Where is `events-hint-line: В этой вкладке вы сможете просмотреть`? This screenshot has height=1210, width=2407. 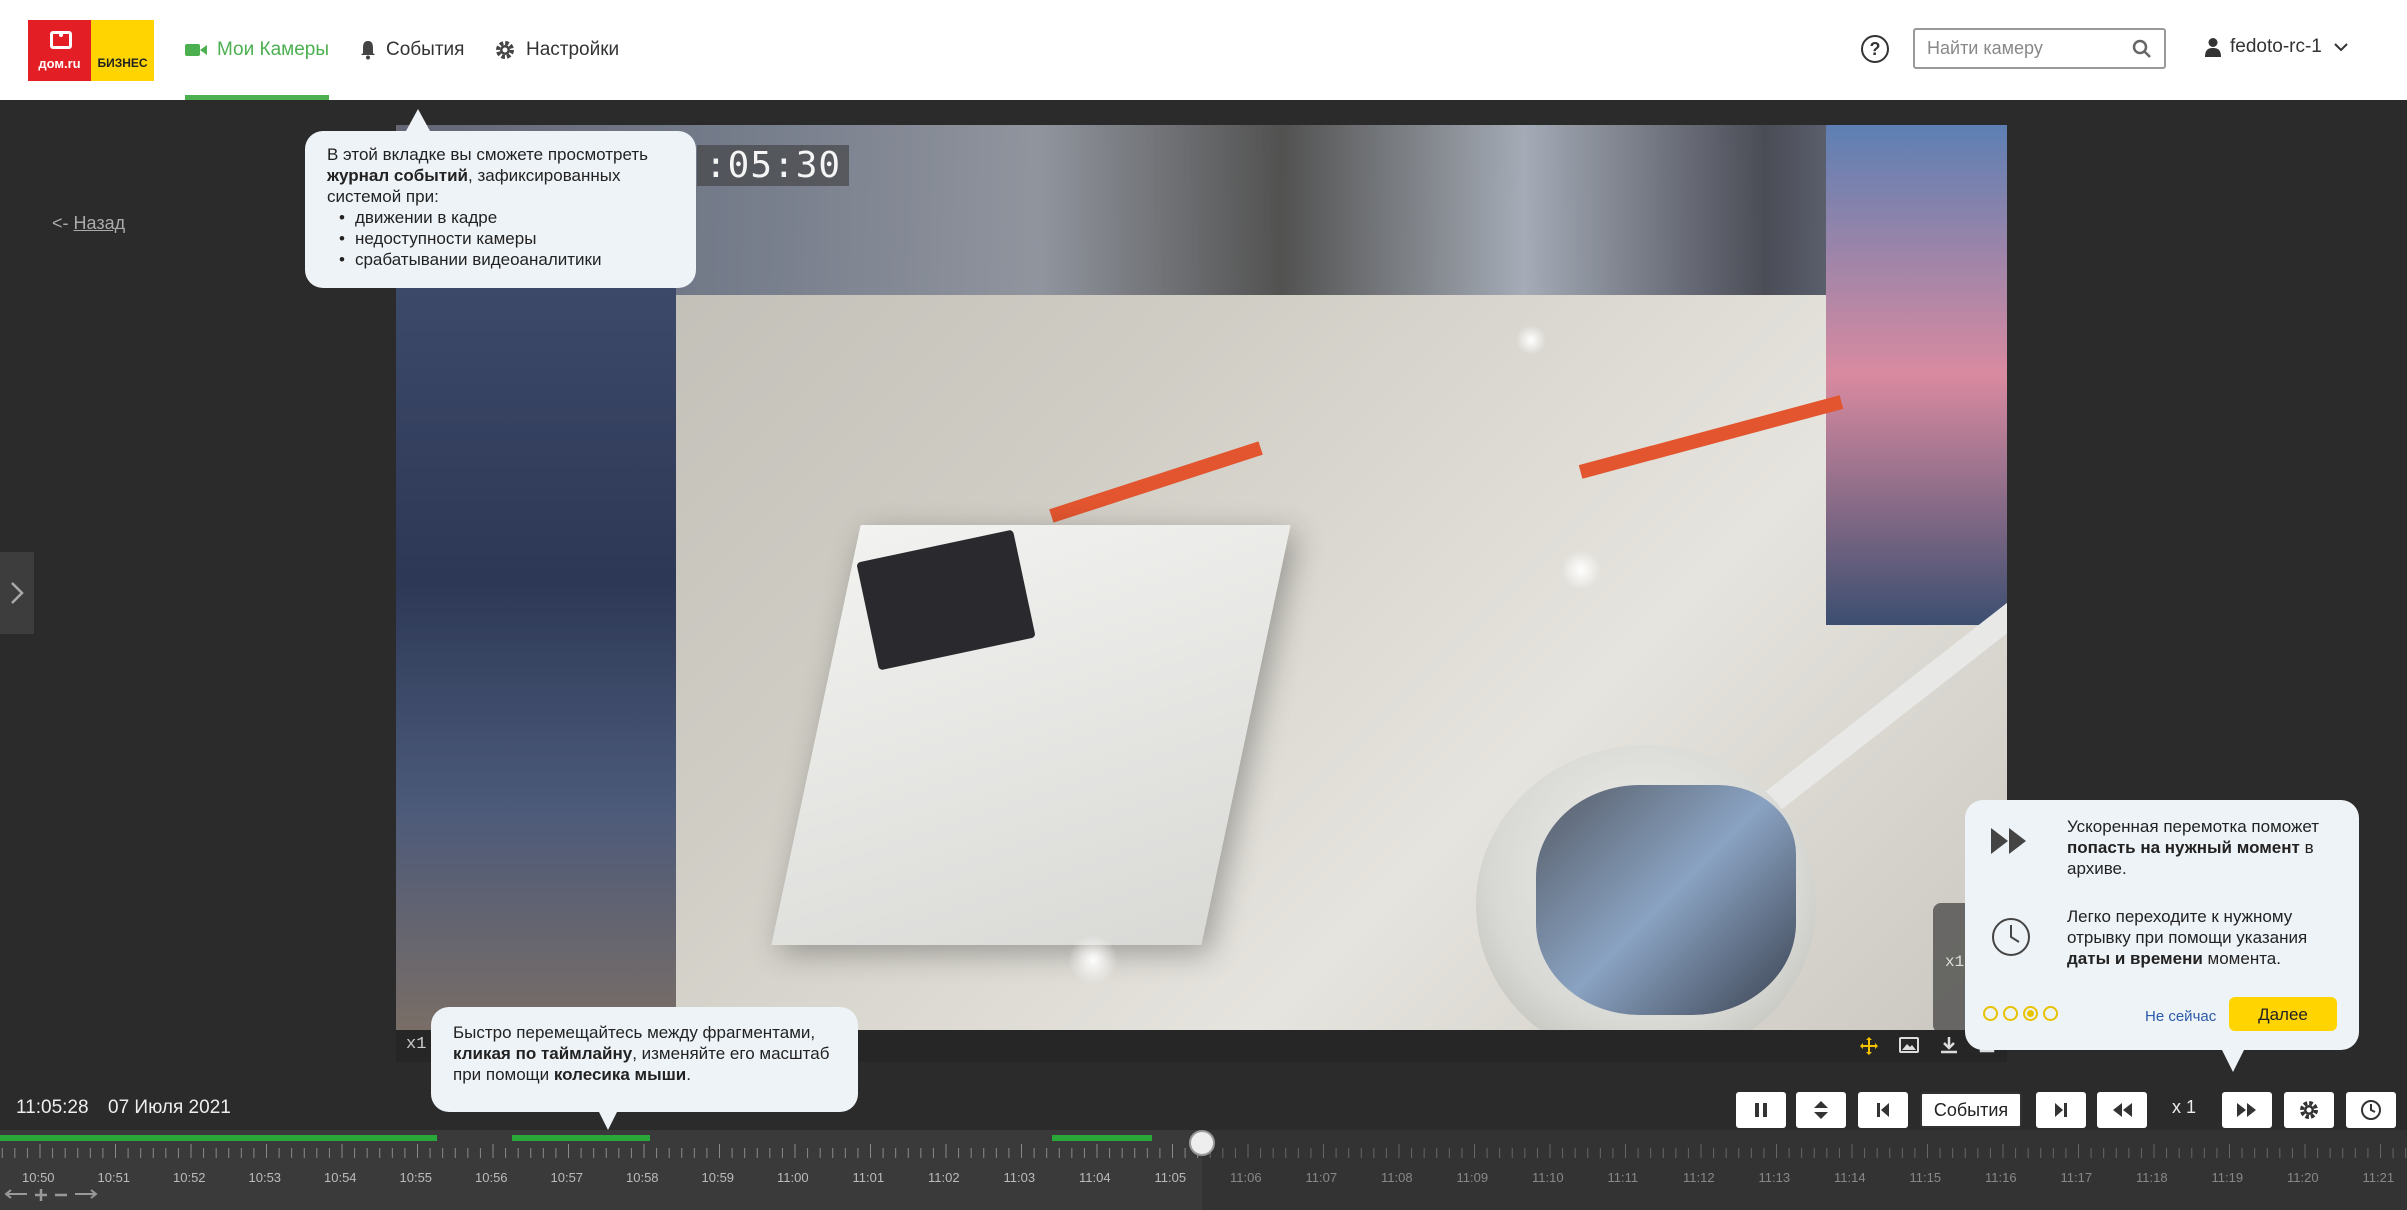 events-hint-line: В этой вкладке вы сможете просмотреть is located at coordinates (488, 154).